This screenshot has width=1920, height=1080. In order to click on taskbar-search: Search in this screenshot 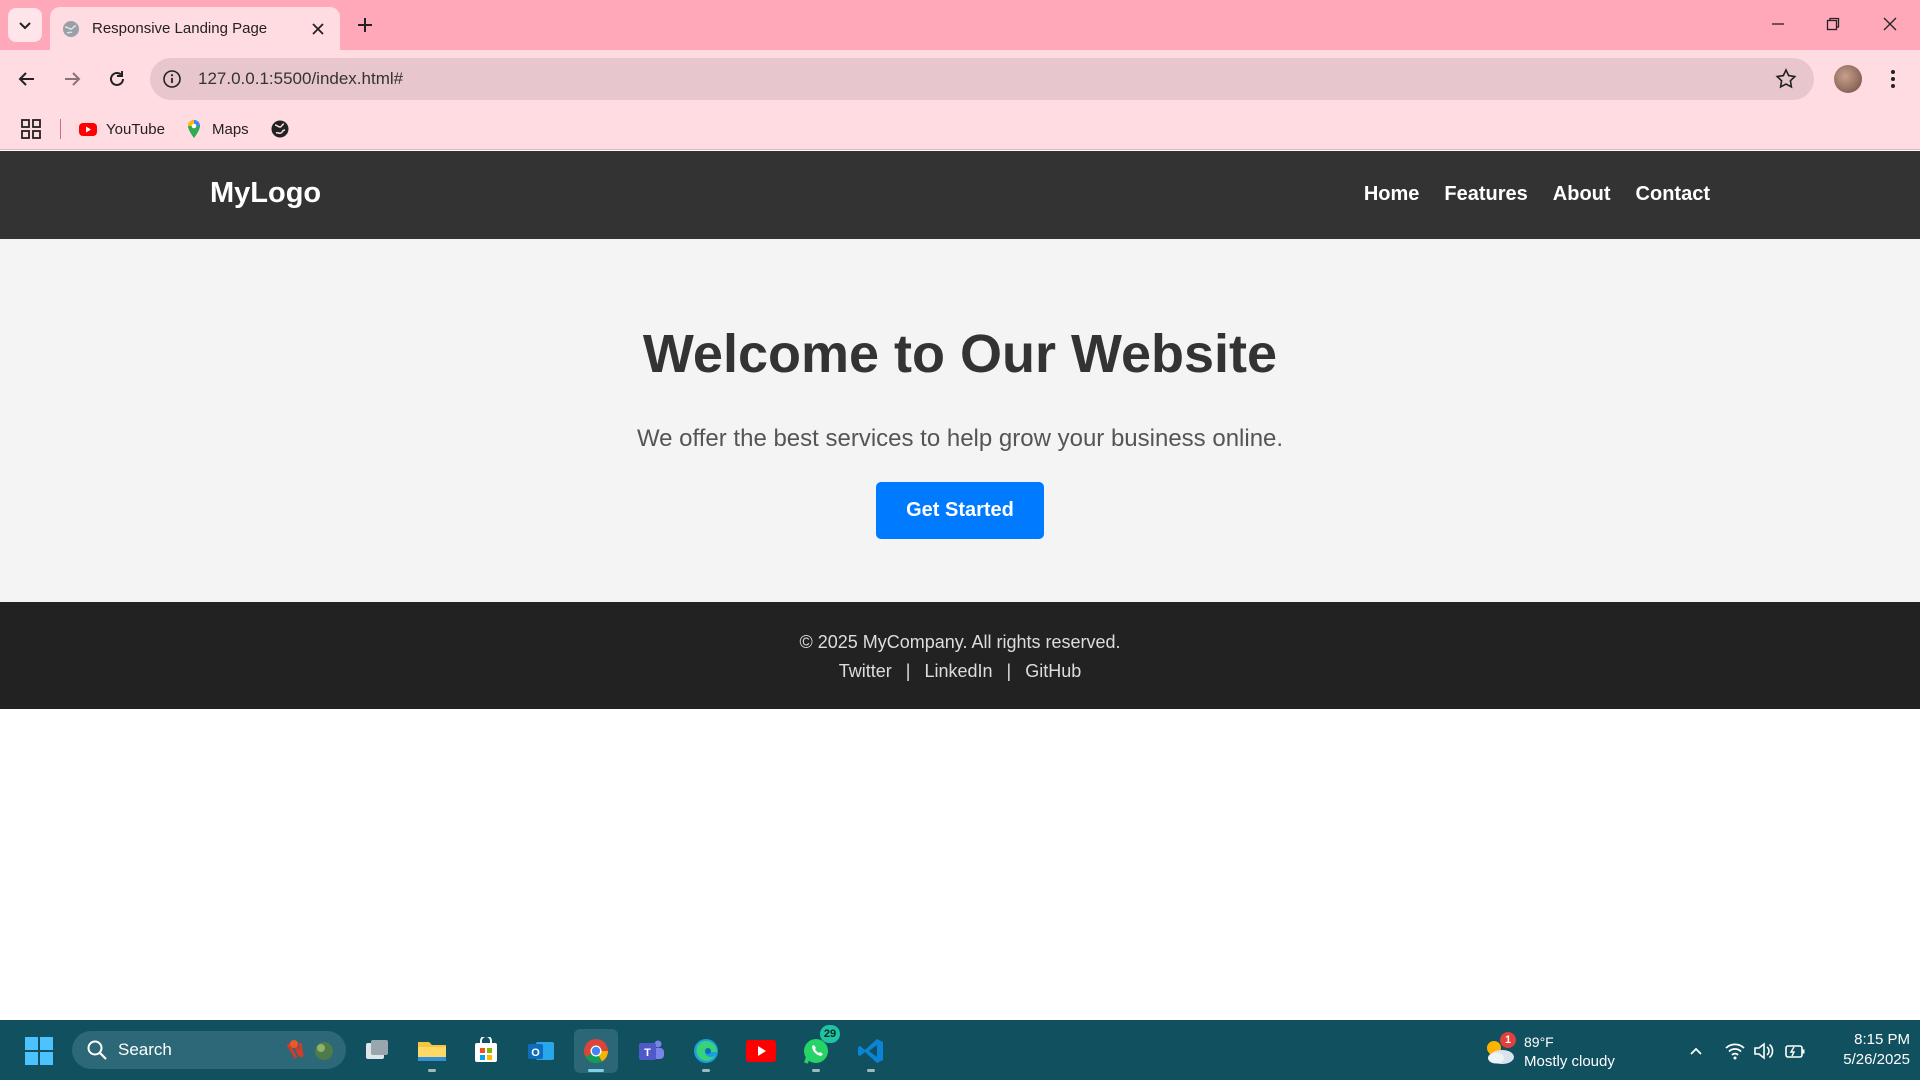, I will do `click(209, 1050)`.